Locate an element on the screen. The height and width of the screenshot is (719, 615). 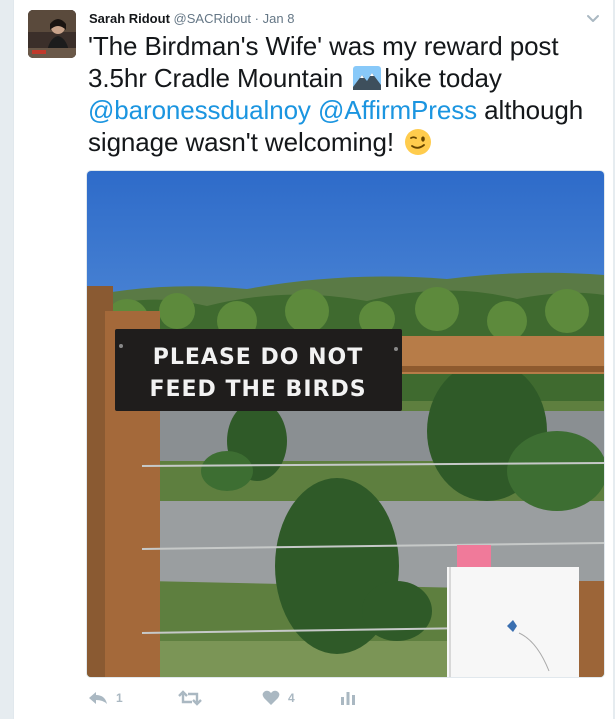
reply-button: 1 is located at coordinates (105, 698).